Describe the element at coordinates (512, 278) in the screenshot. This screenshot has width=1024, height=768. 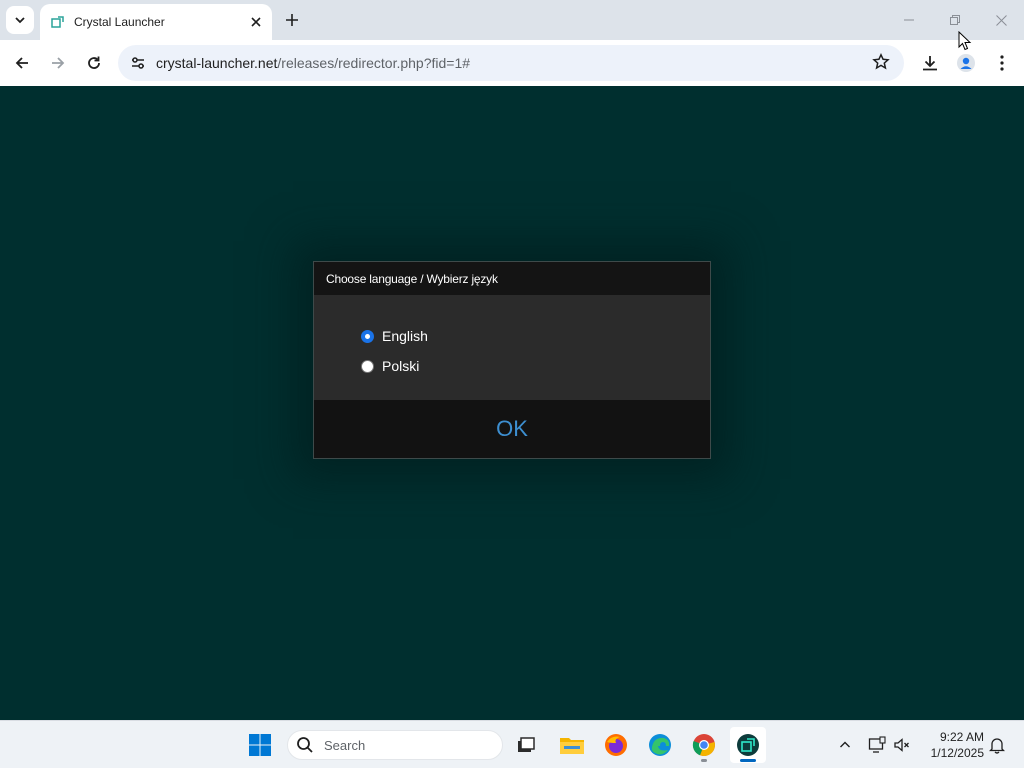
I see `dialog-title: Choose language / Wybierz język` at that location.